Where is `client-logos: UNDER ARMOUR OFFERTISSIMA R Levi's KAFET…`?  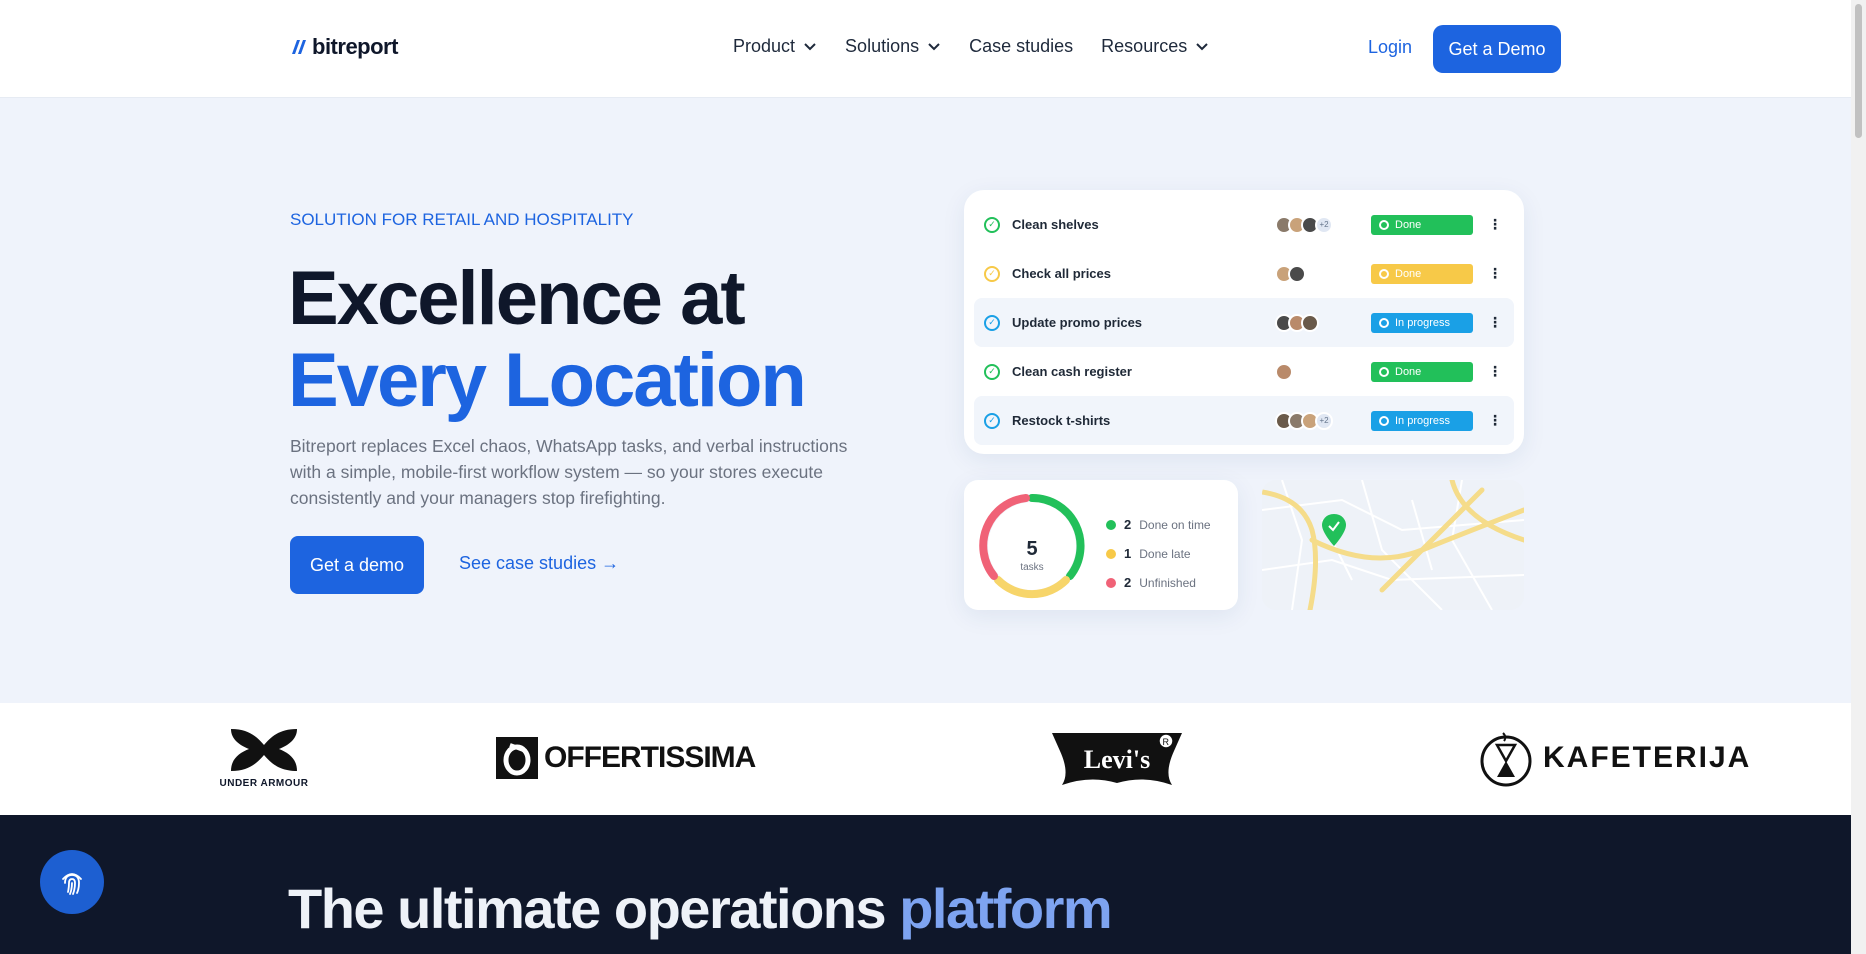
client-logos: UNDER ARMOUR OFFERTISSIMA R Levi's KAFET… is located at coordinates (925, 759).